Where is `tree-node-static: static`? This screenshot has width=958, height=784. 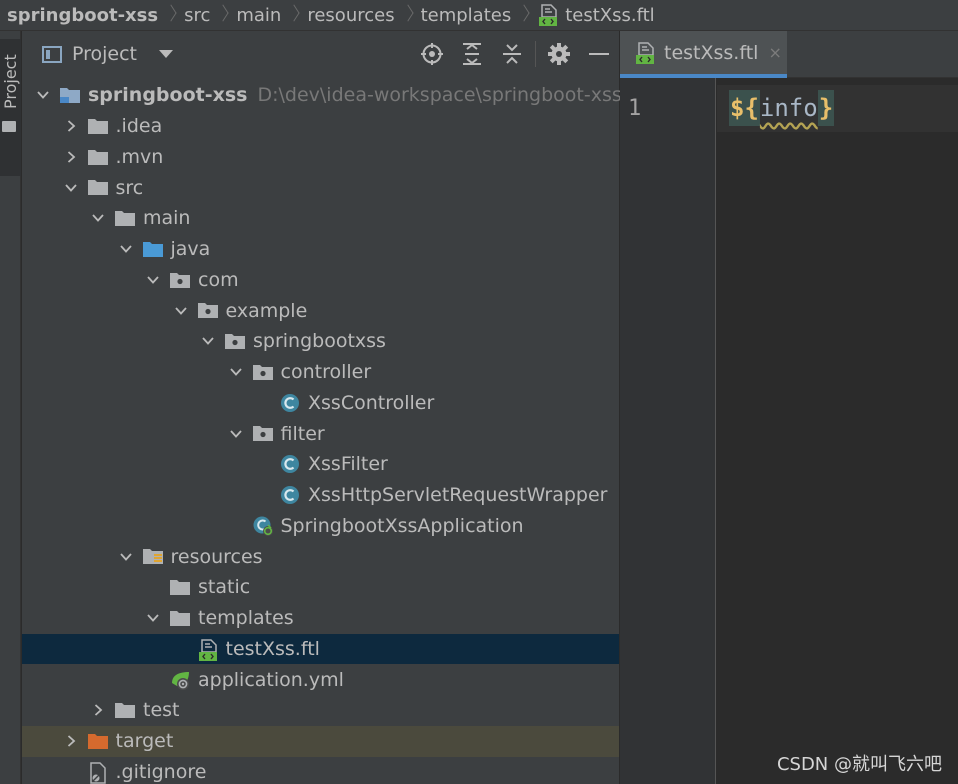
tree-node-static: static is located at coordinates (320, 587).